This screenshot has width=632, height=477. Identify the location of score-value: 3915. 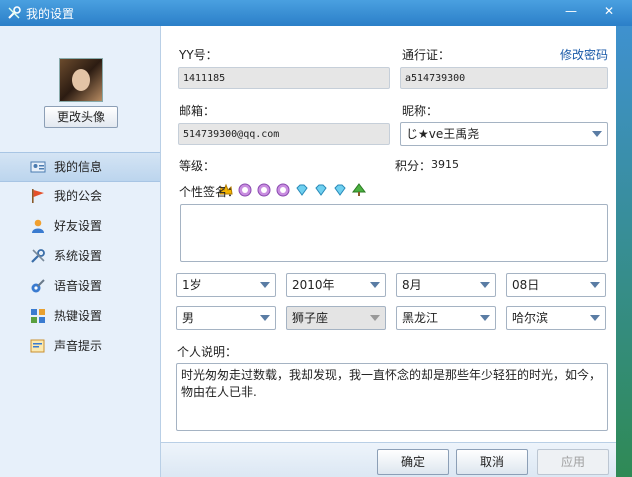
(445, 164).